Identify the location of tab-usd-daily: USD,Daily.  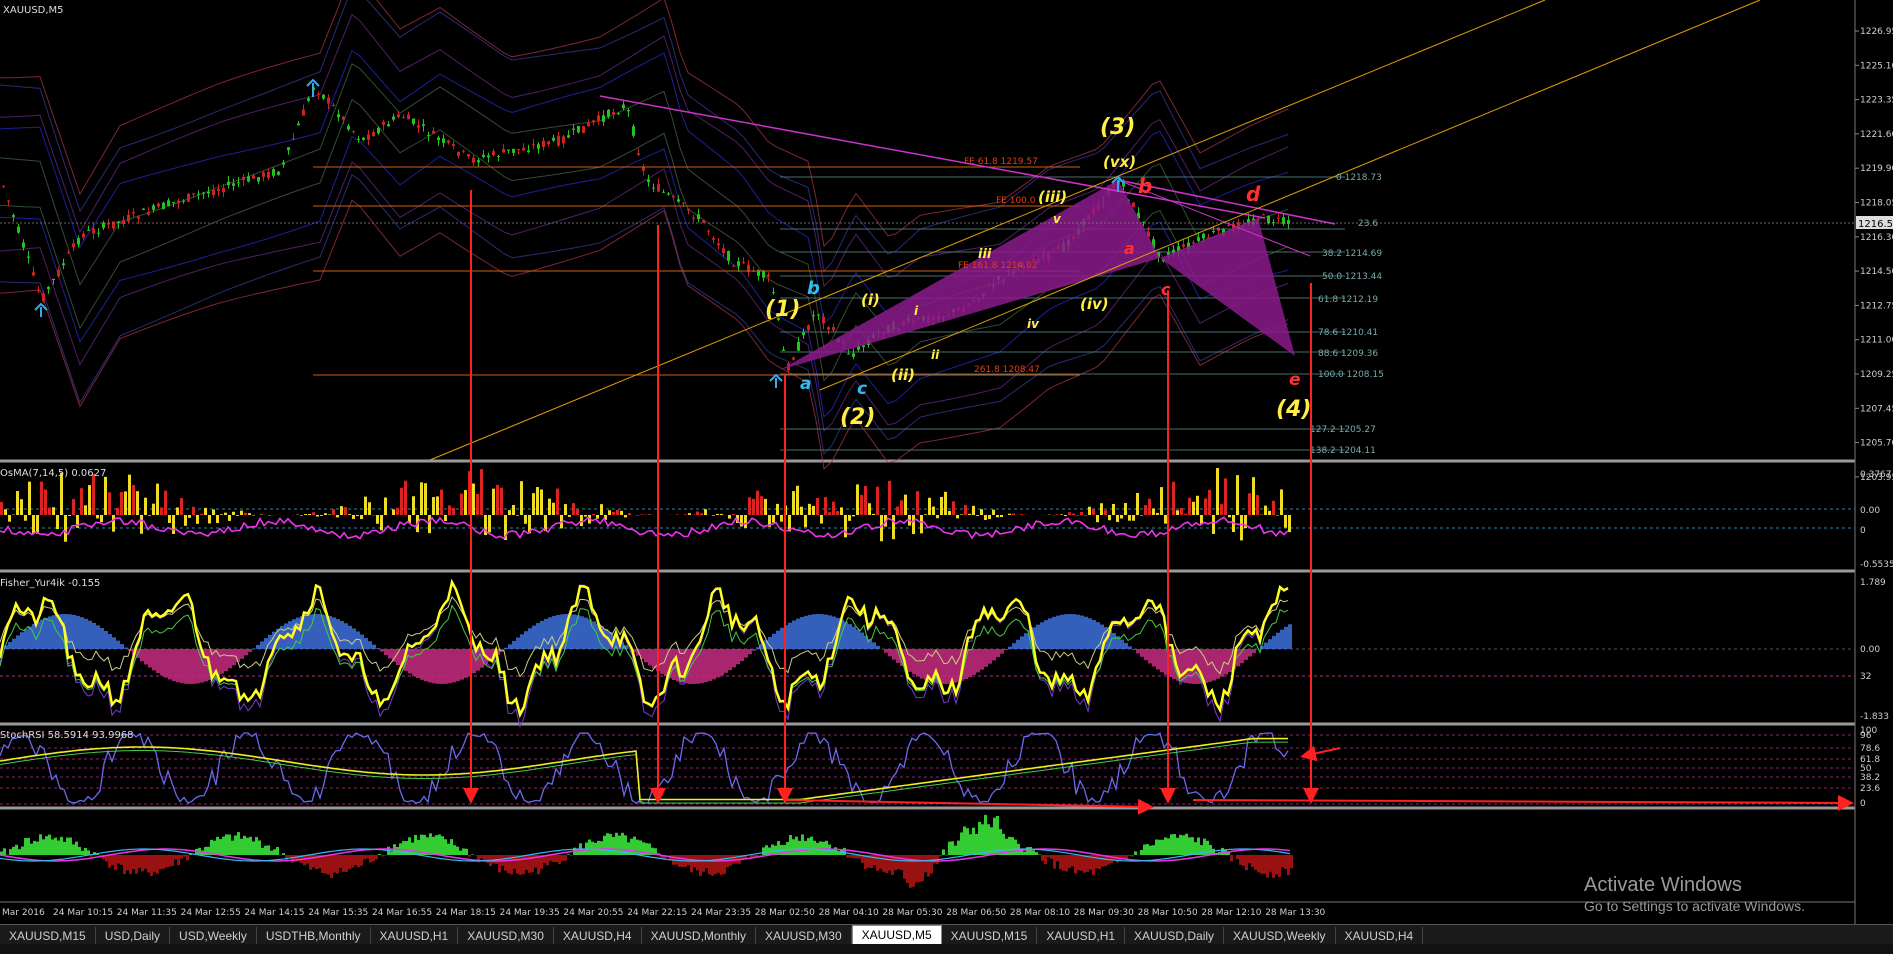
(133, 936).